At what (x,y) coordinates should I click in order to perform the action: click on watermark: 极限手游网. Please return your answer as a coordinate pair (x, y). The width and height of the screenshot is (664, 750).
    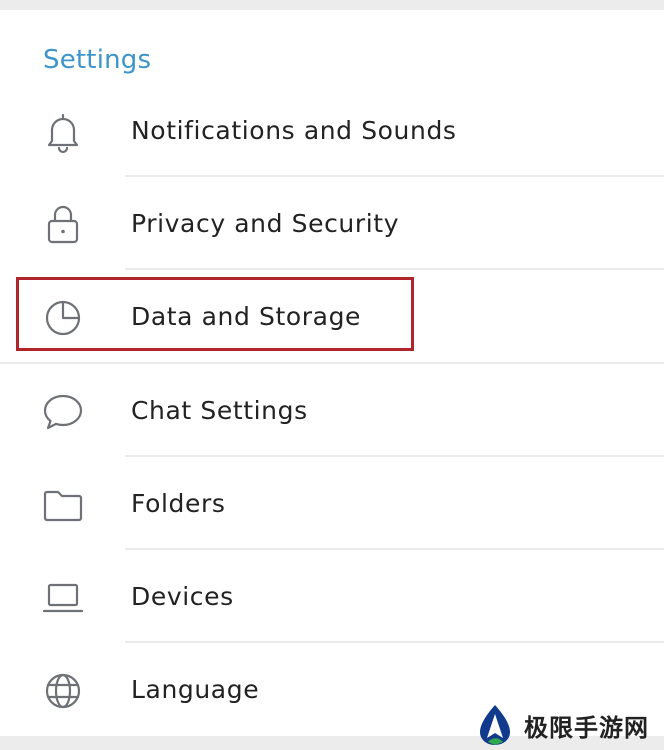
    Looking at the image, I should click on (560, 725).